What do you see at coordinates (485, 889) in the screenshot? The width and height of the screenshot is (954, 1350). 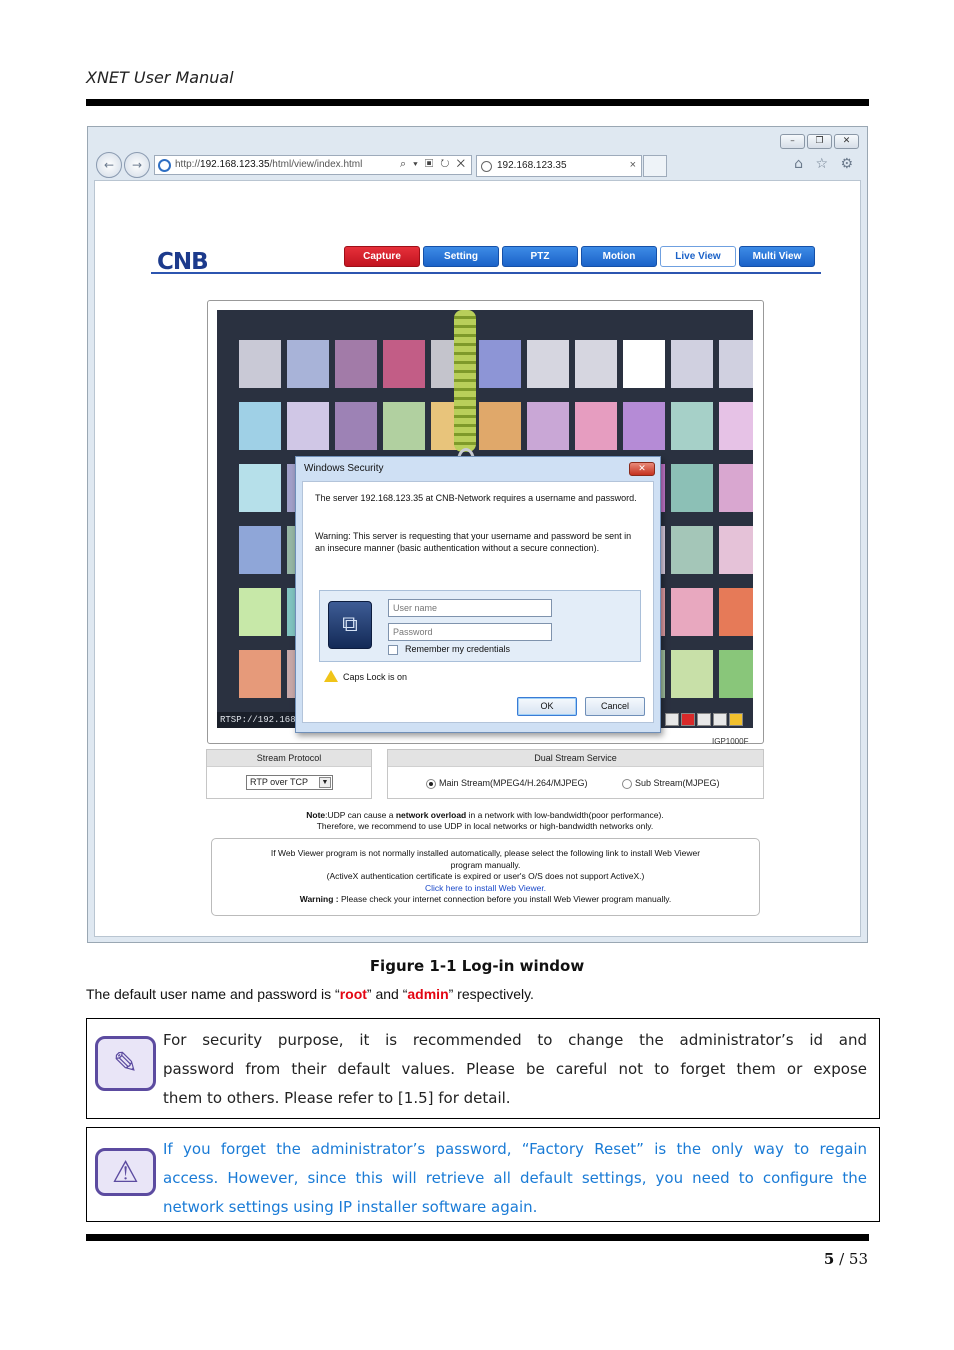 I see `install-link: Click here to install Web Viewer.` at bounding box center [485, 889].